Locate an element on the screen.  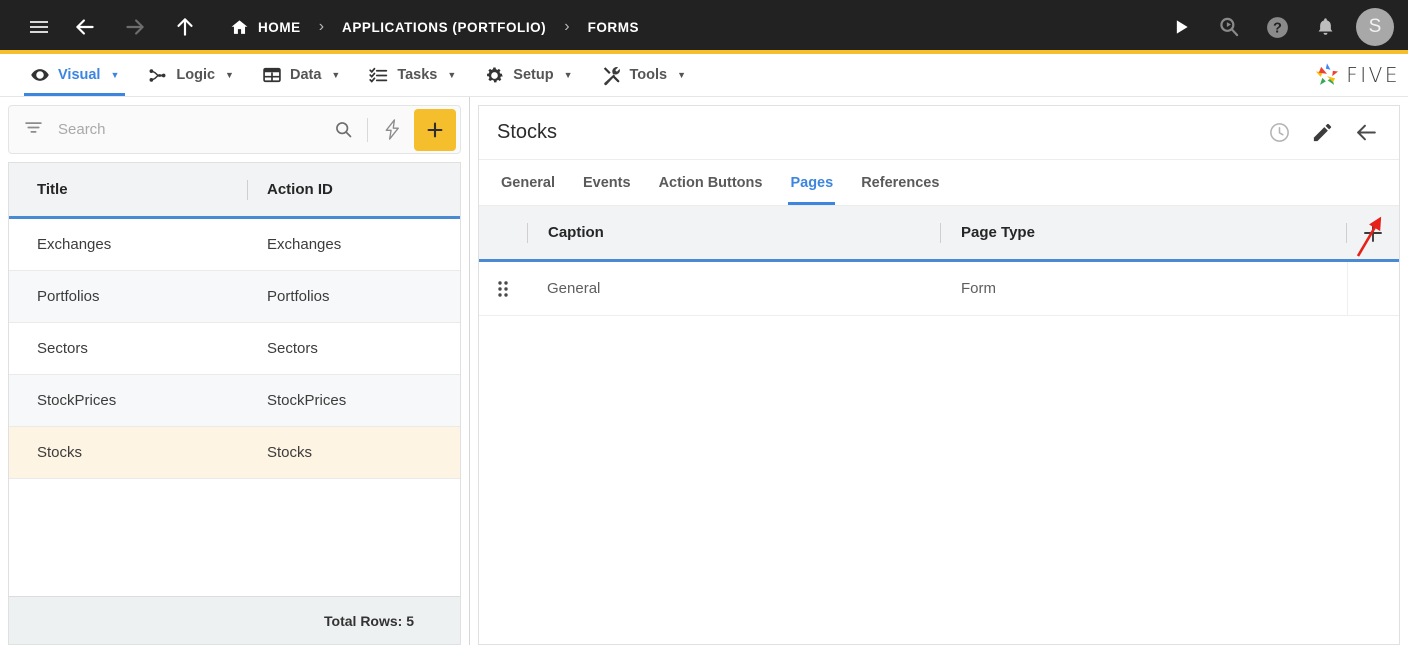
table-icon is located at coordinates (272, 75).